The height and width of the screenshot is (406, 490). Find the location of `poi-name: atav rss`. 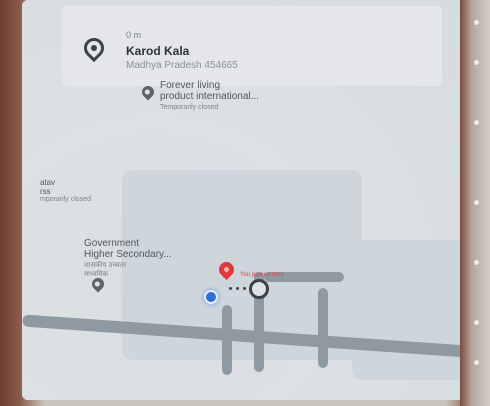

poi-name: atav rss is located at coordinates (47, 187).